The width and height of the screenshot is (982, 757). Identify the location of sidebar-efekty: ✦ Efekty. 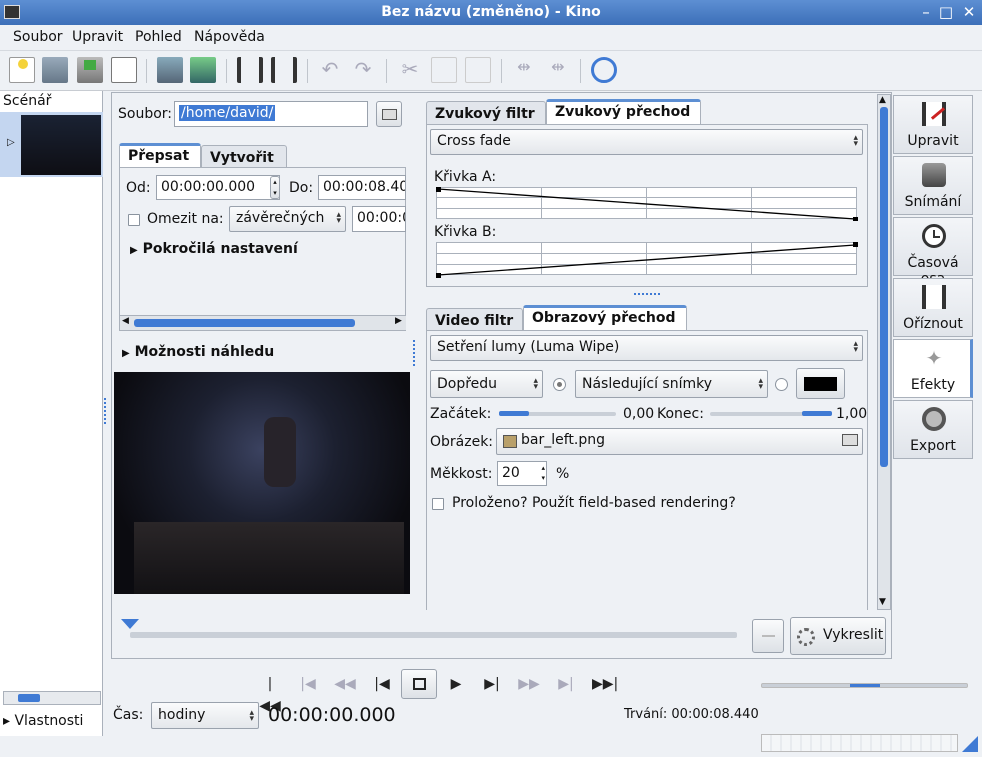
(933, 368).